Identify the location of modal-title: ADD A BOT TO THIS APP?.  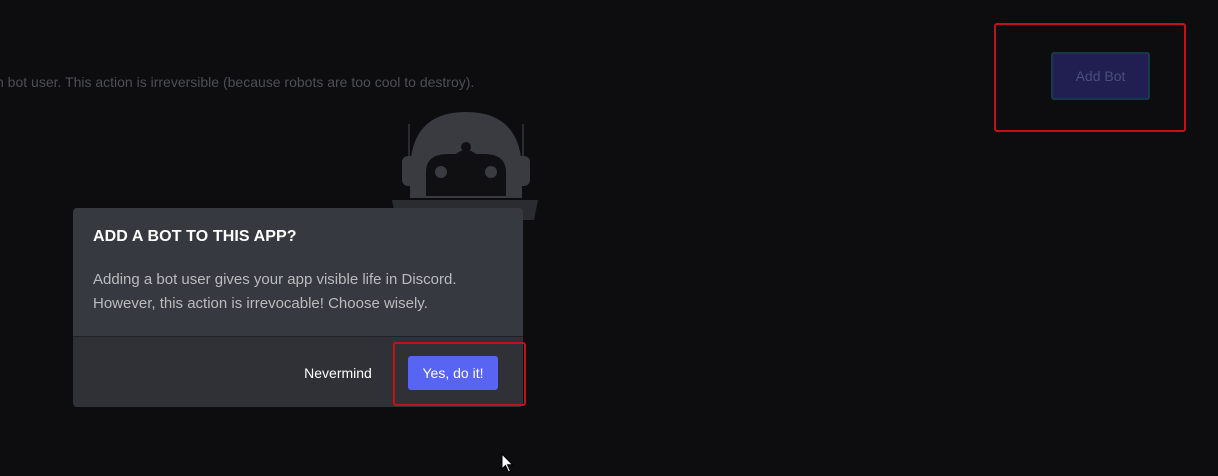
(195, 236).